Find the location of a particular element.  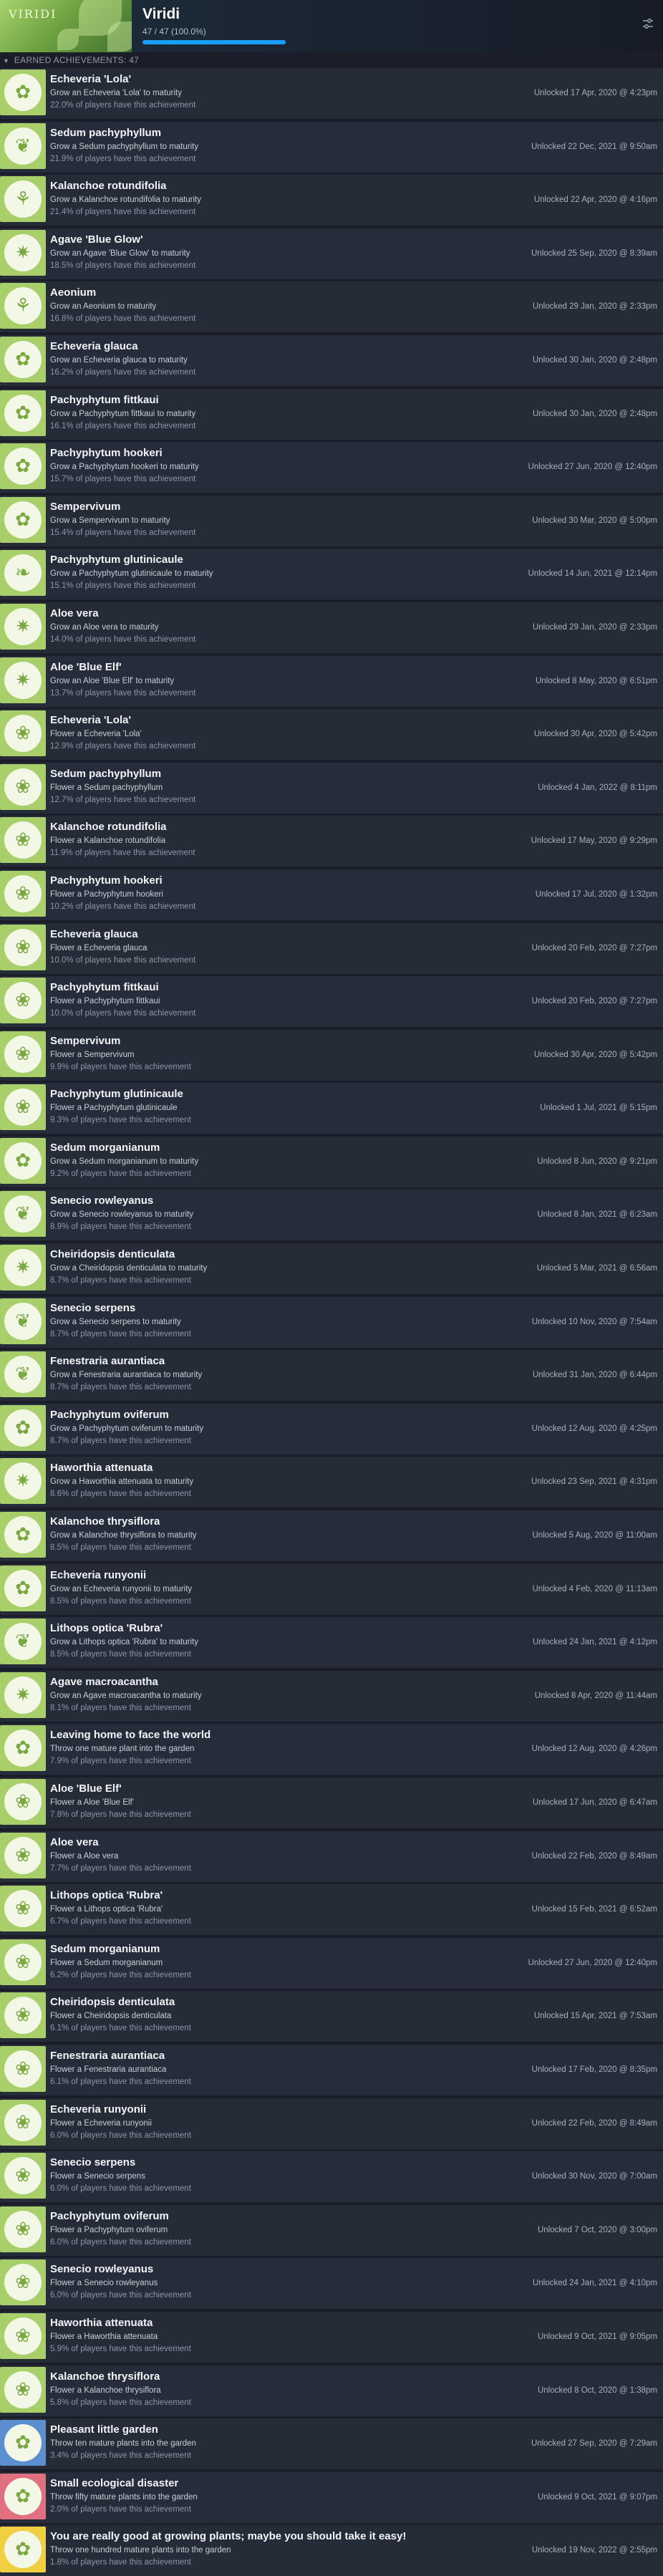

achievement-description: Grow an Echeveria runyonii to maturity is located at coordinates (122, 1588).